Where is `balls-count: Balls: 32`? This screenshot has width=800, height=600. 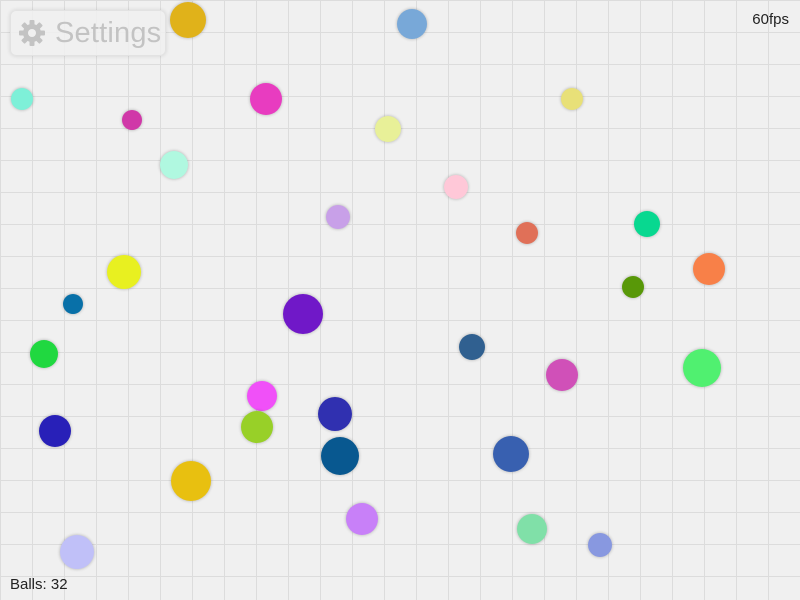 balls-count: Balls: 32 is located at coordinates (39, 584).